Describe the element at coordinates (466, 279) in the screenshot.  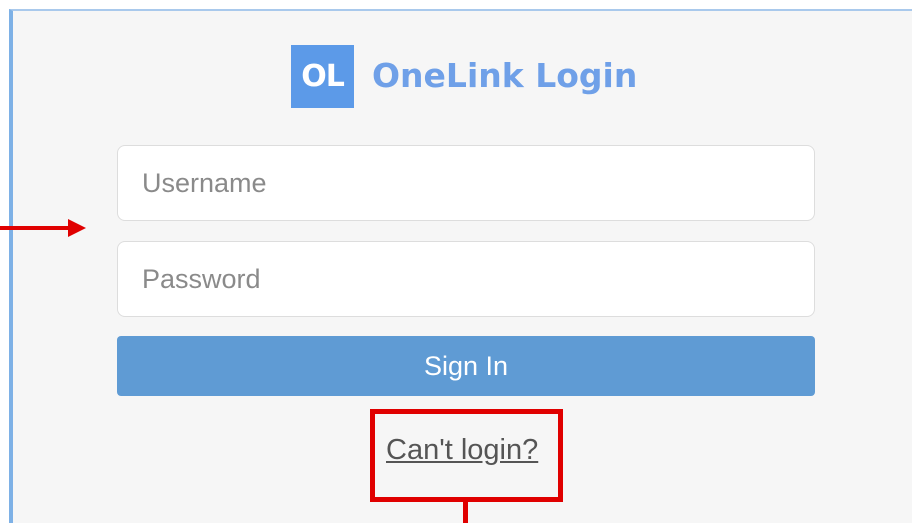
I see `password-input` at that location.